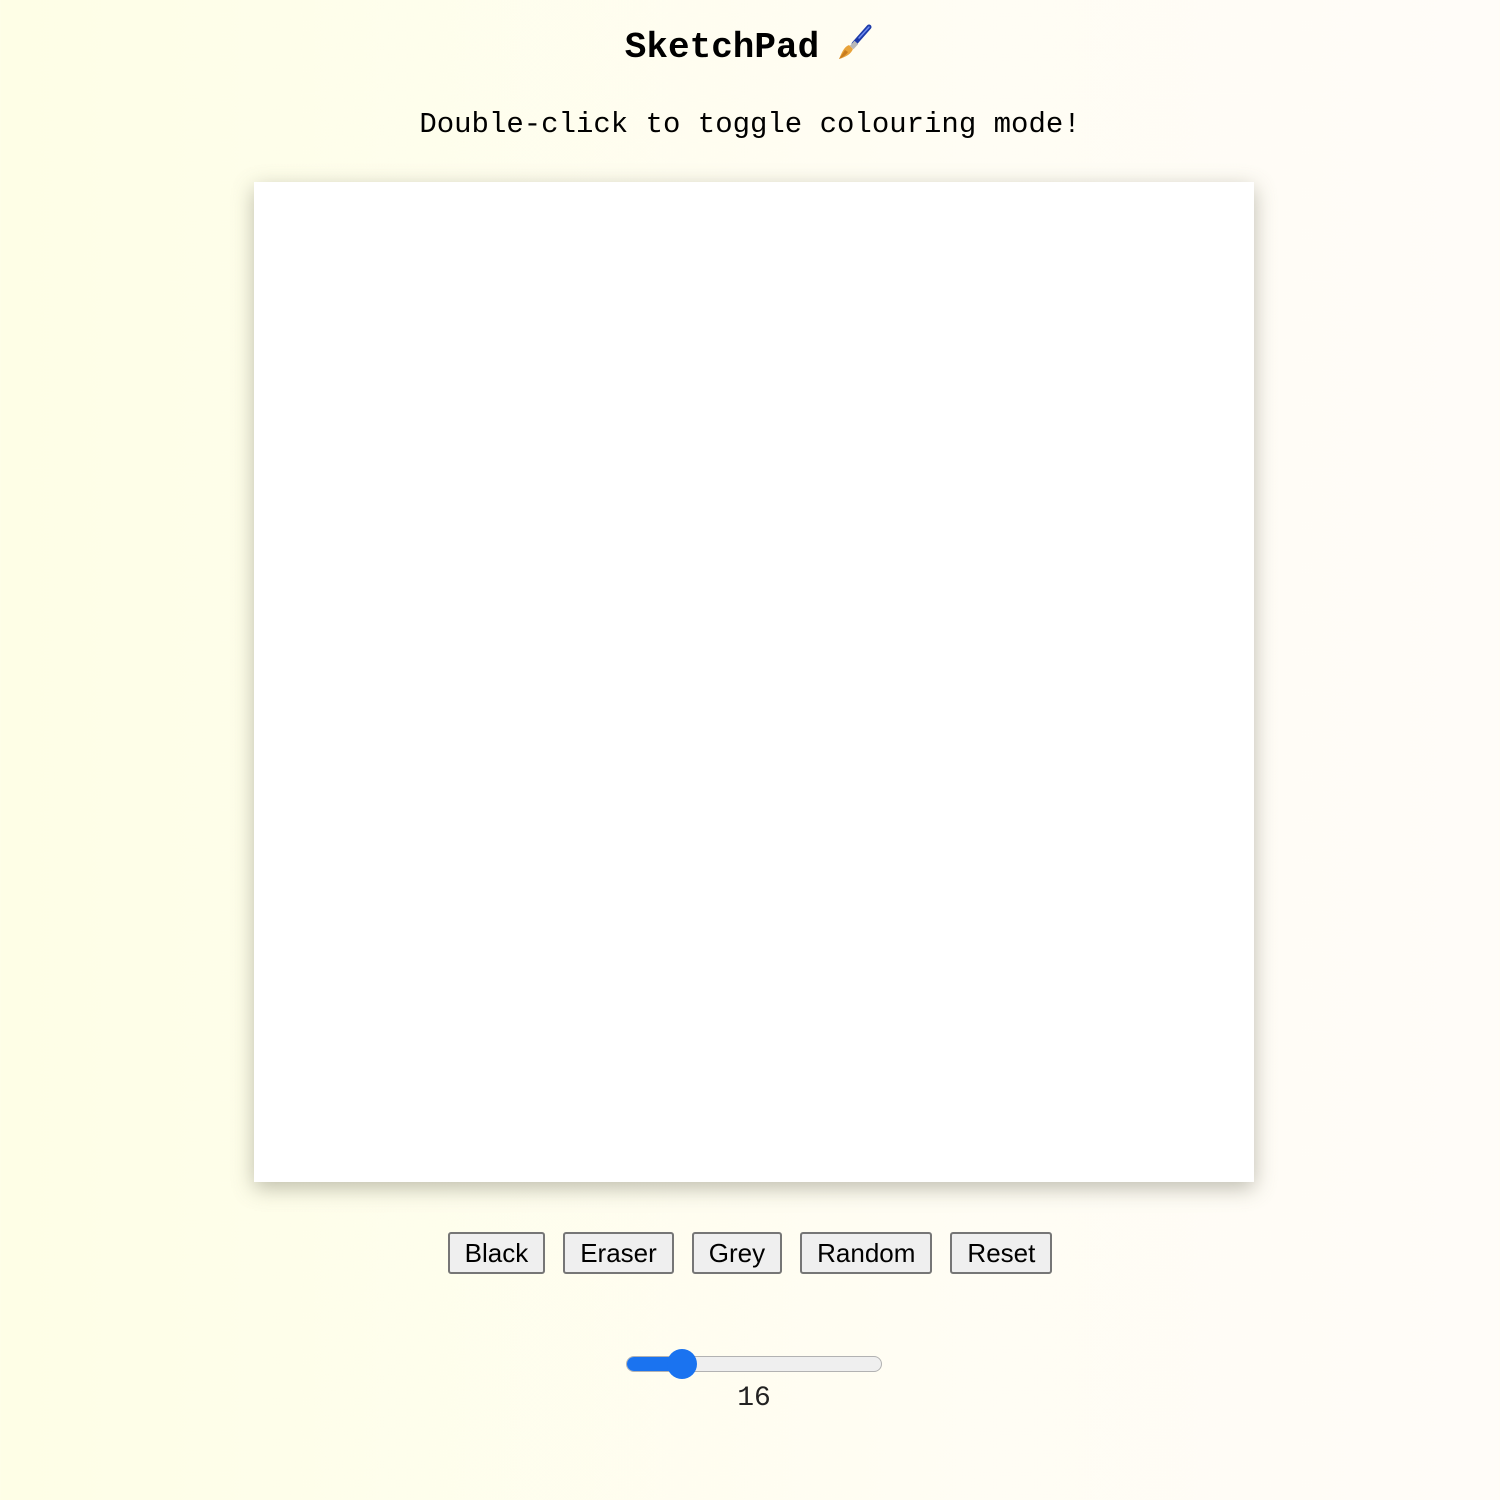 This screenshot has height=1500, width=1500. What do you see at coordinates (754, 1398) in the screenshot?
I see `grid-size-value: 16` at bounding box center [754, 1398].